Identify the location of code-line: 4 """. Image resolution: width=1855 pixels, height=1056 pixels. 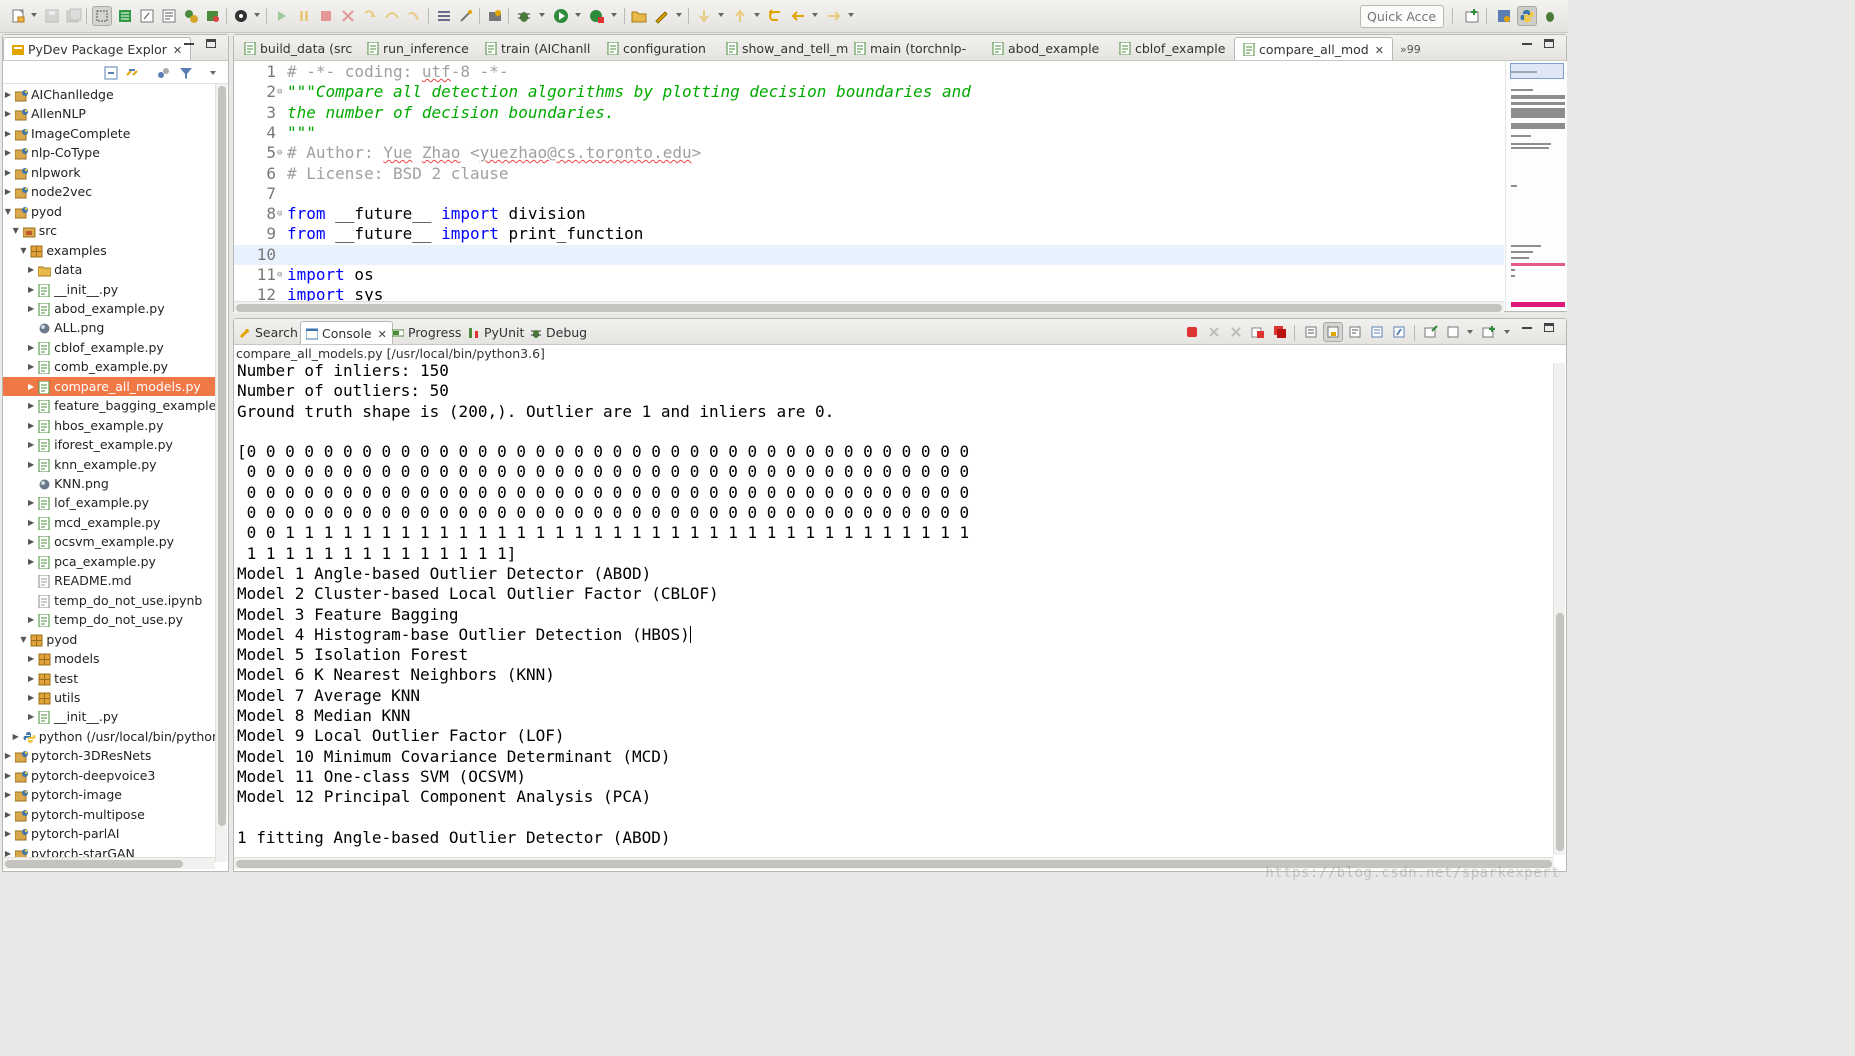
(869, 133).